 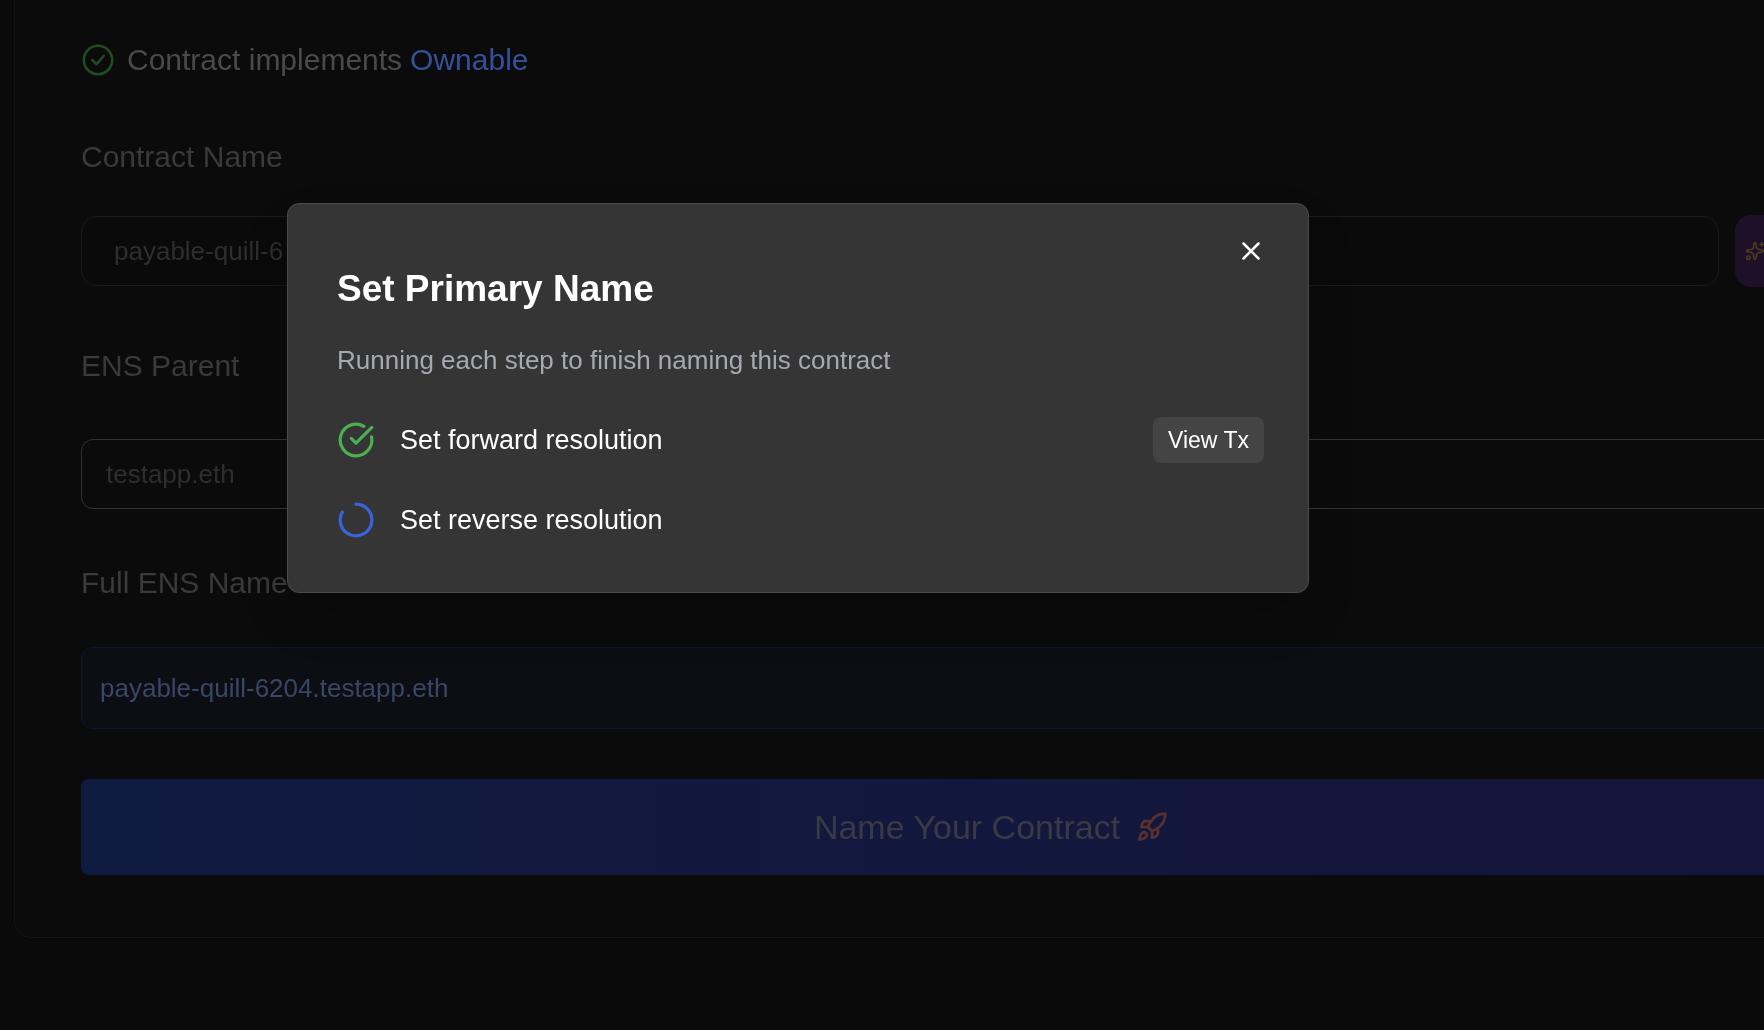 I want to click on check-circle-icon, so click(x=98, y=59).